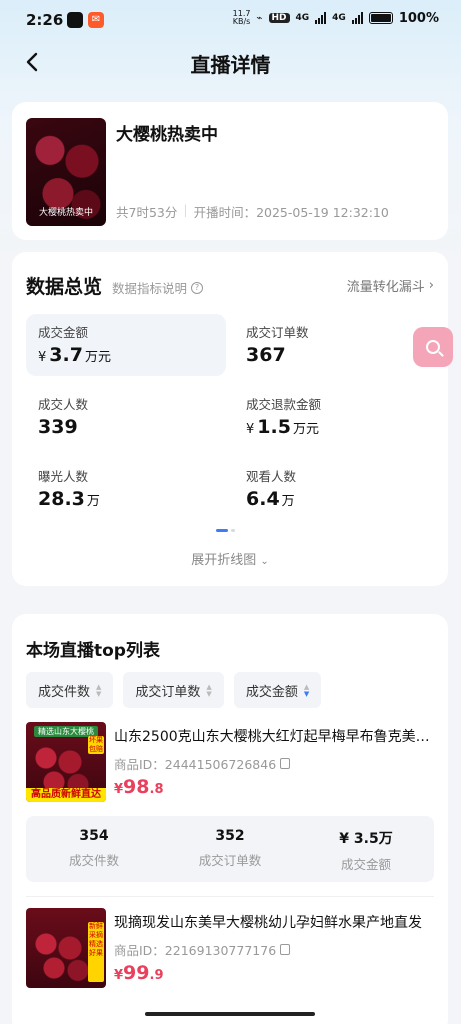  Describe the element at coordinates (94, 849) in the screenshot. I see `stat-quantity: 354 成交件数` at that location.